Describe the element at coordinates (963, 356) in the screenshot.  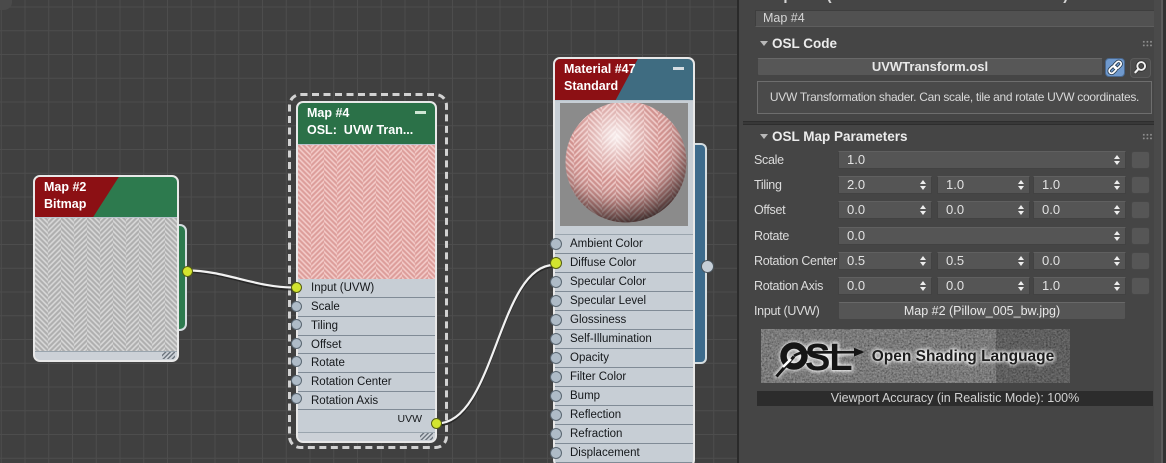
I see `svg-text: Open Shading Language` at that location.